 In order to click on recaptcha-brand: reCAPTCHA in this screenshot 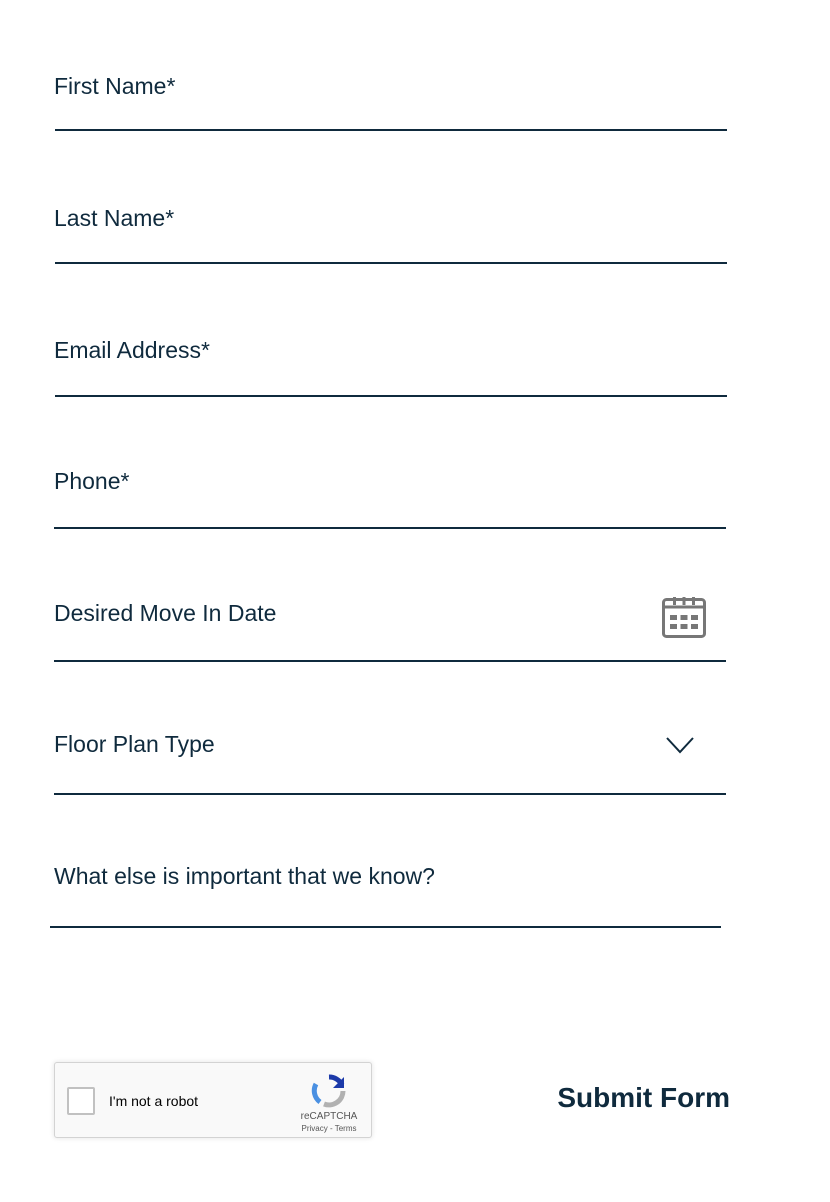, I will do `click(329, 1116)`.